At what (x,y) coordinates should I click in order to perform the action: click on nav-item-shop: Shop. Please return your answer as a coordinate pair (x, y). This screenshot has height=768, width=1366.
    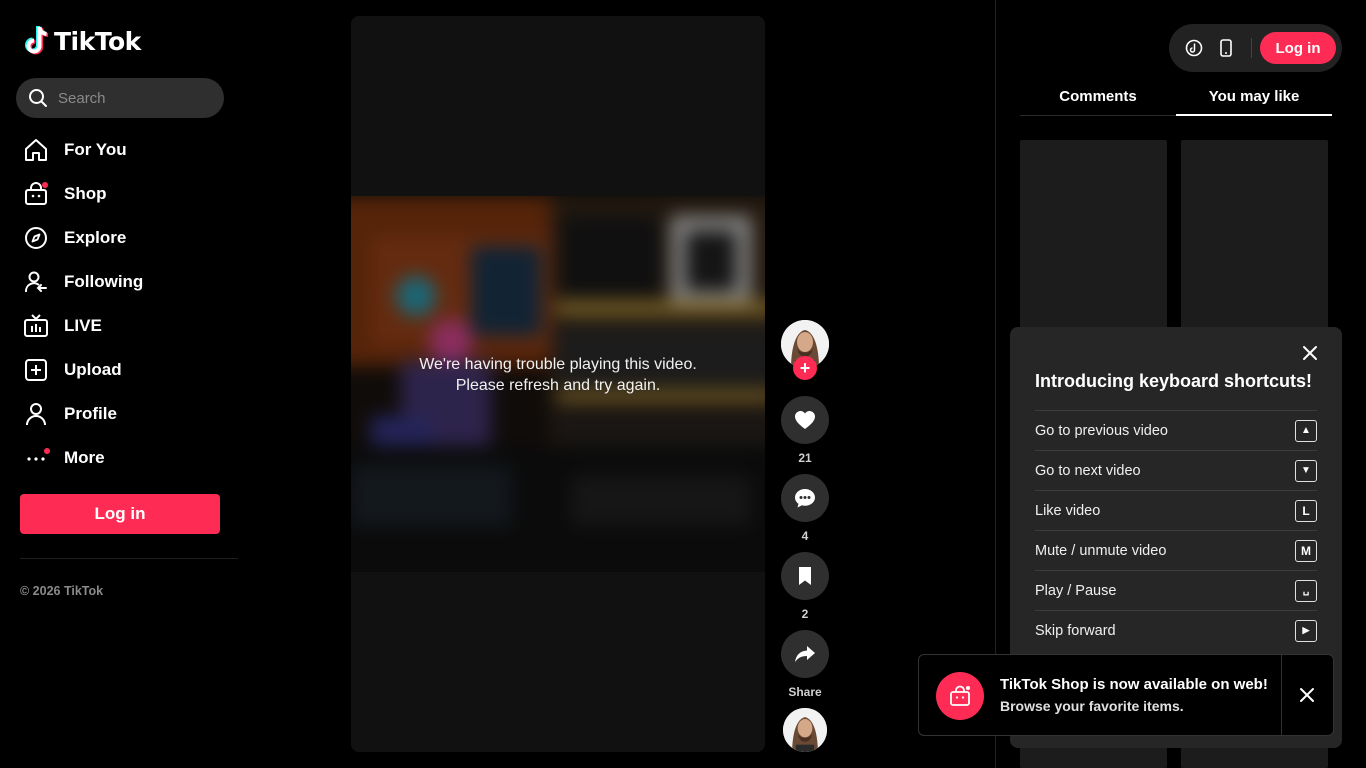
    Looking at the image, I should click on (125, 194).